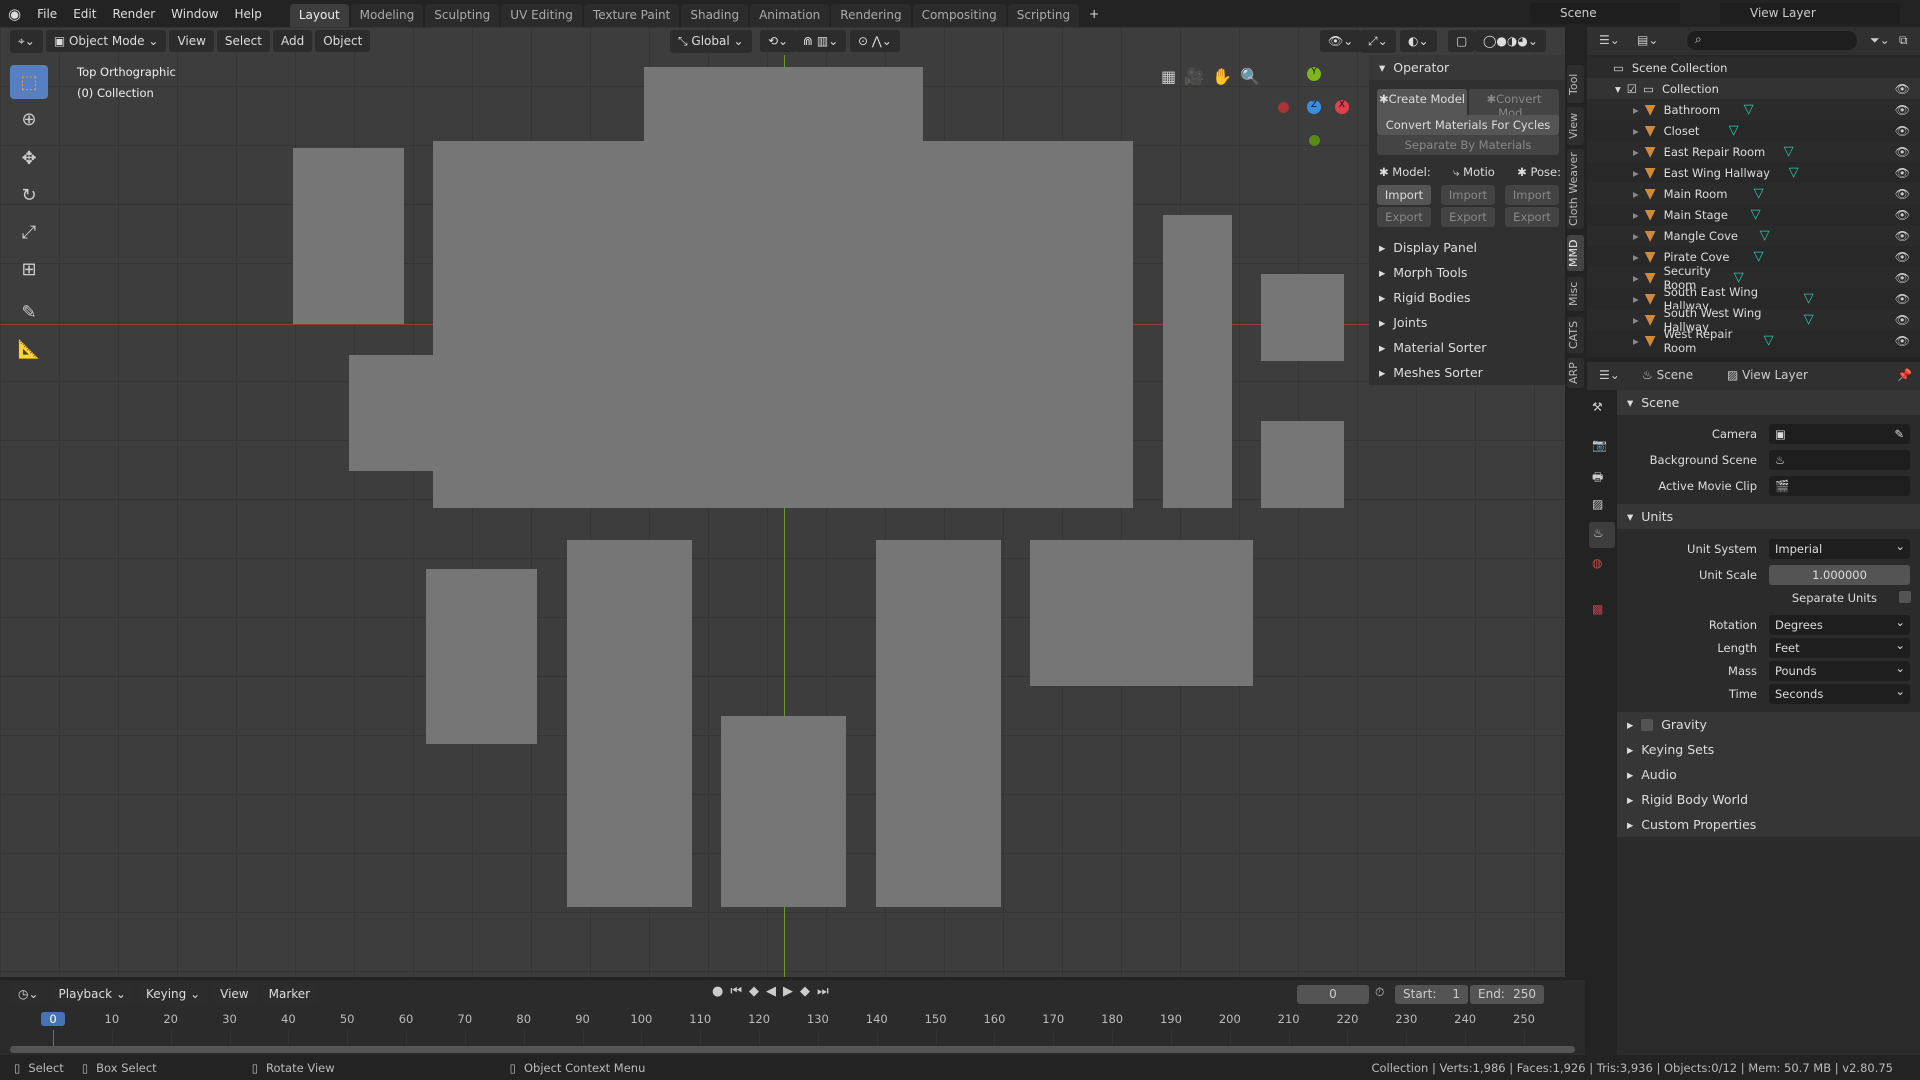 The image size is (1920, 1080). Describe the element at coordinates (771, 991) in the screenshot. I see `play-reverse-icon: ◀` at that location.